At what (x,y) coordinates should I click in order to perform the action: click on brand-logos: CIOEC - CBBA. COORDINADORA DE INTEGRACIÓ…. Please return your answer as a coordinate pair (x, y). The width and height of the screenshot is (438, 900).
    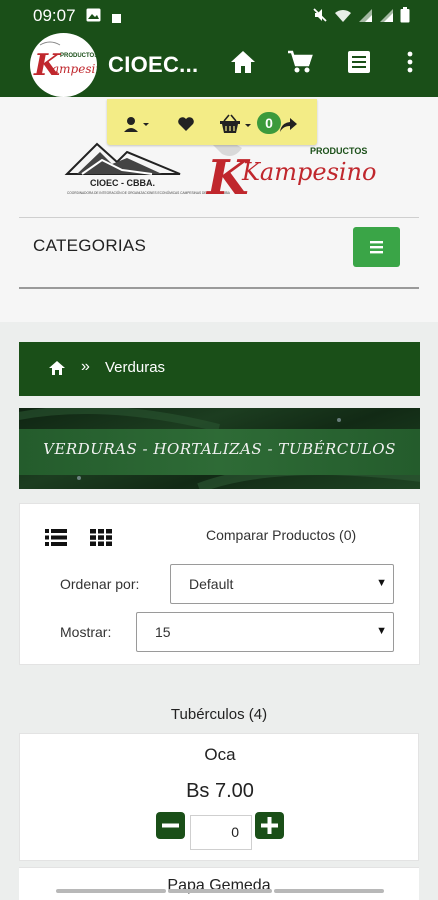
    Looking at the image, I should click on (222, 173).